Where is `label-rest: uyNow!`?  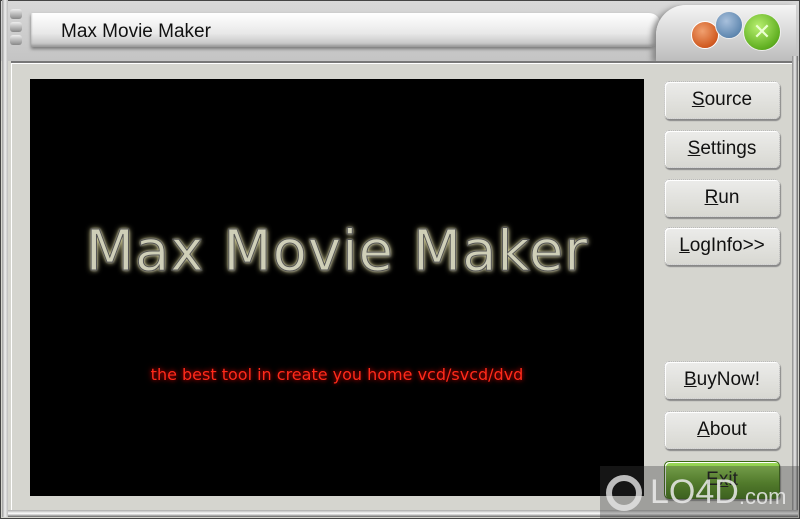
label-rest: uyNow! is located at coordinates (728, 379).